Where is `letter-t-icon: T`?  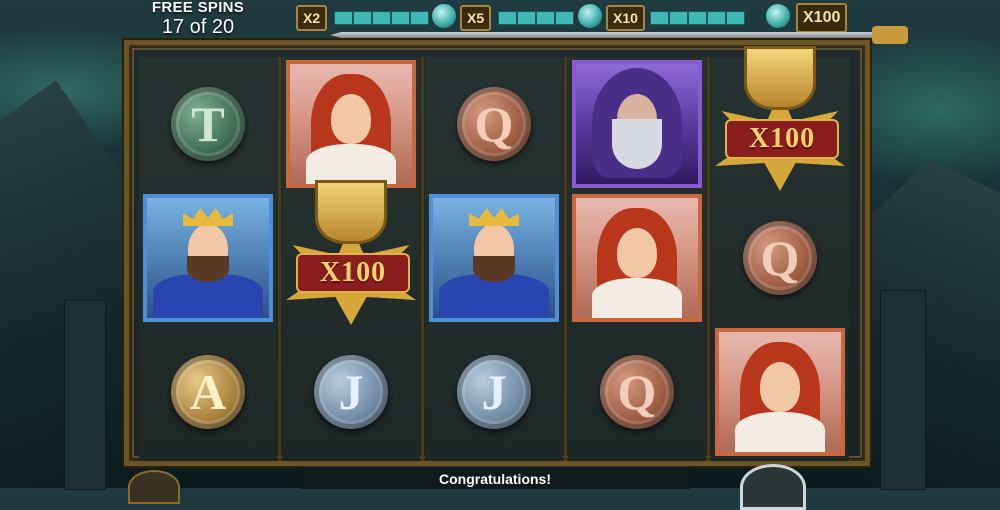 letter-t-icon: T is located at coordinates (208, 124).